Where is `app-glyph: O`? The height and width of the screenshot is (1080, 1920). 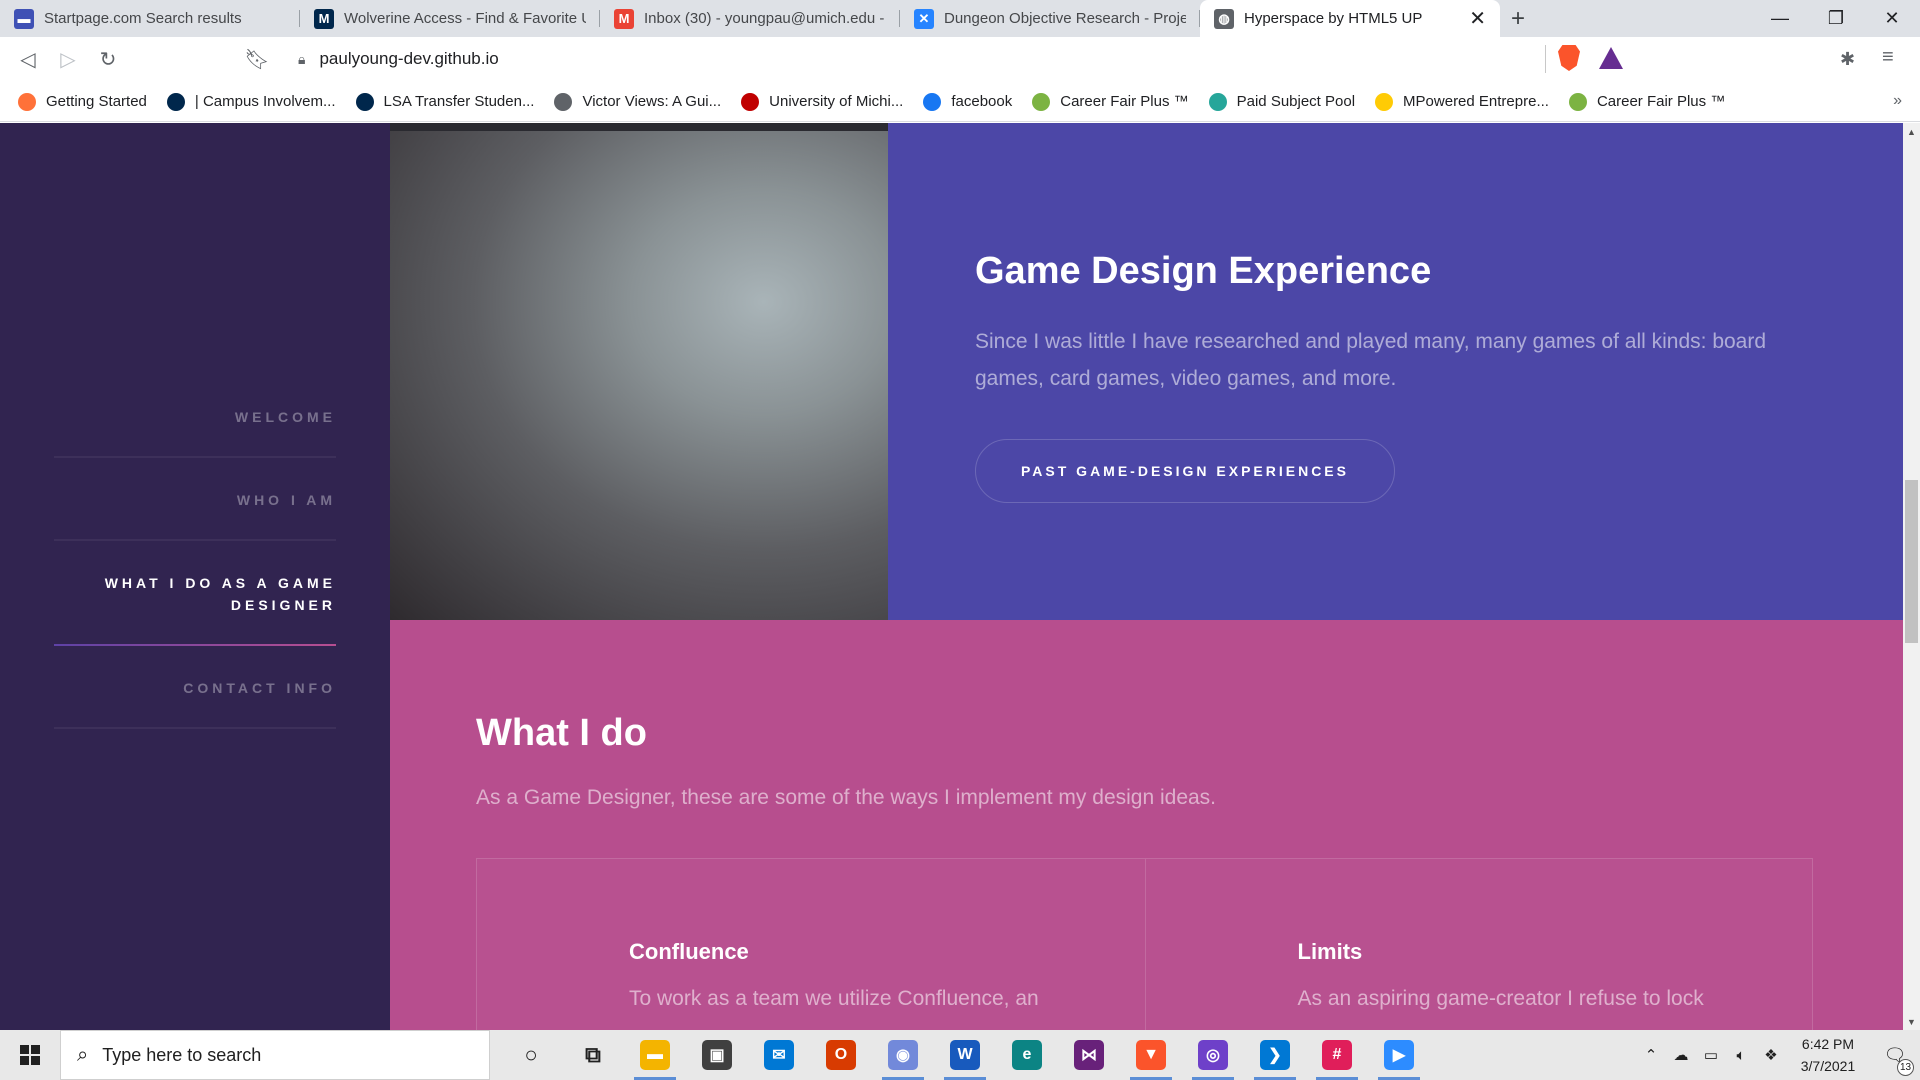 app-glyph: O is located at coordinates (841, 1055).